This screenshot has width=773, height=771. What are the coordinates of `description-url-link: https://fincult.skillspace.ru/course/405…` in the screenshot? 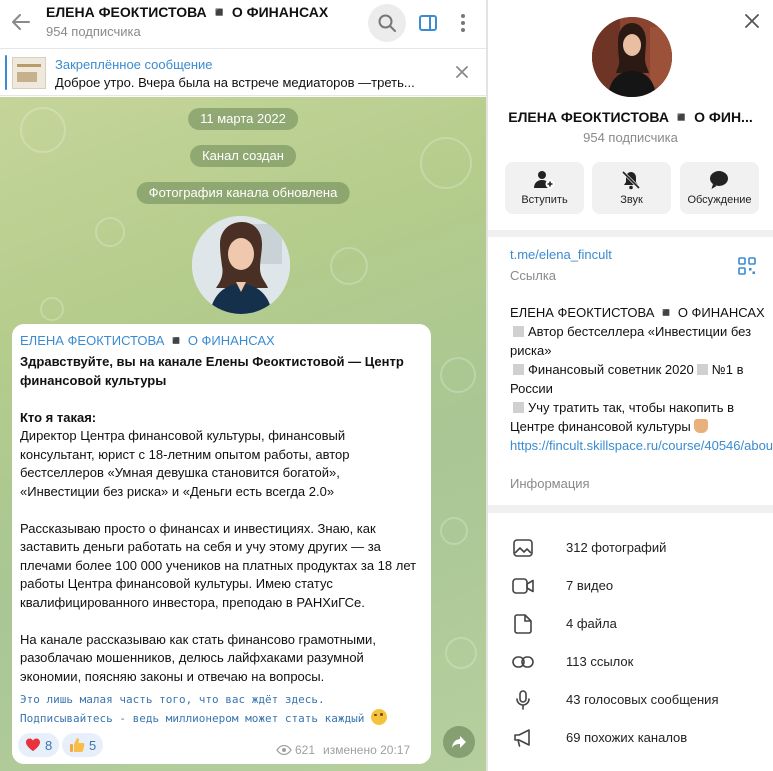 It's located at (641, 445).